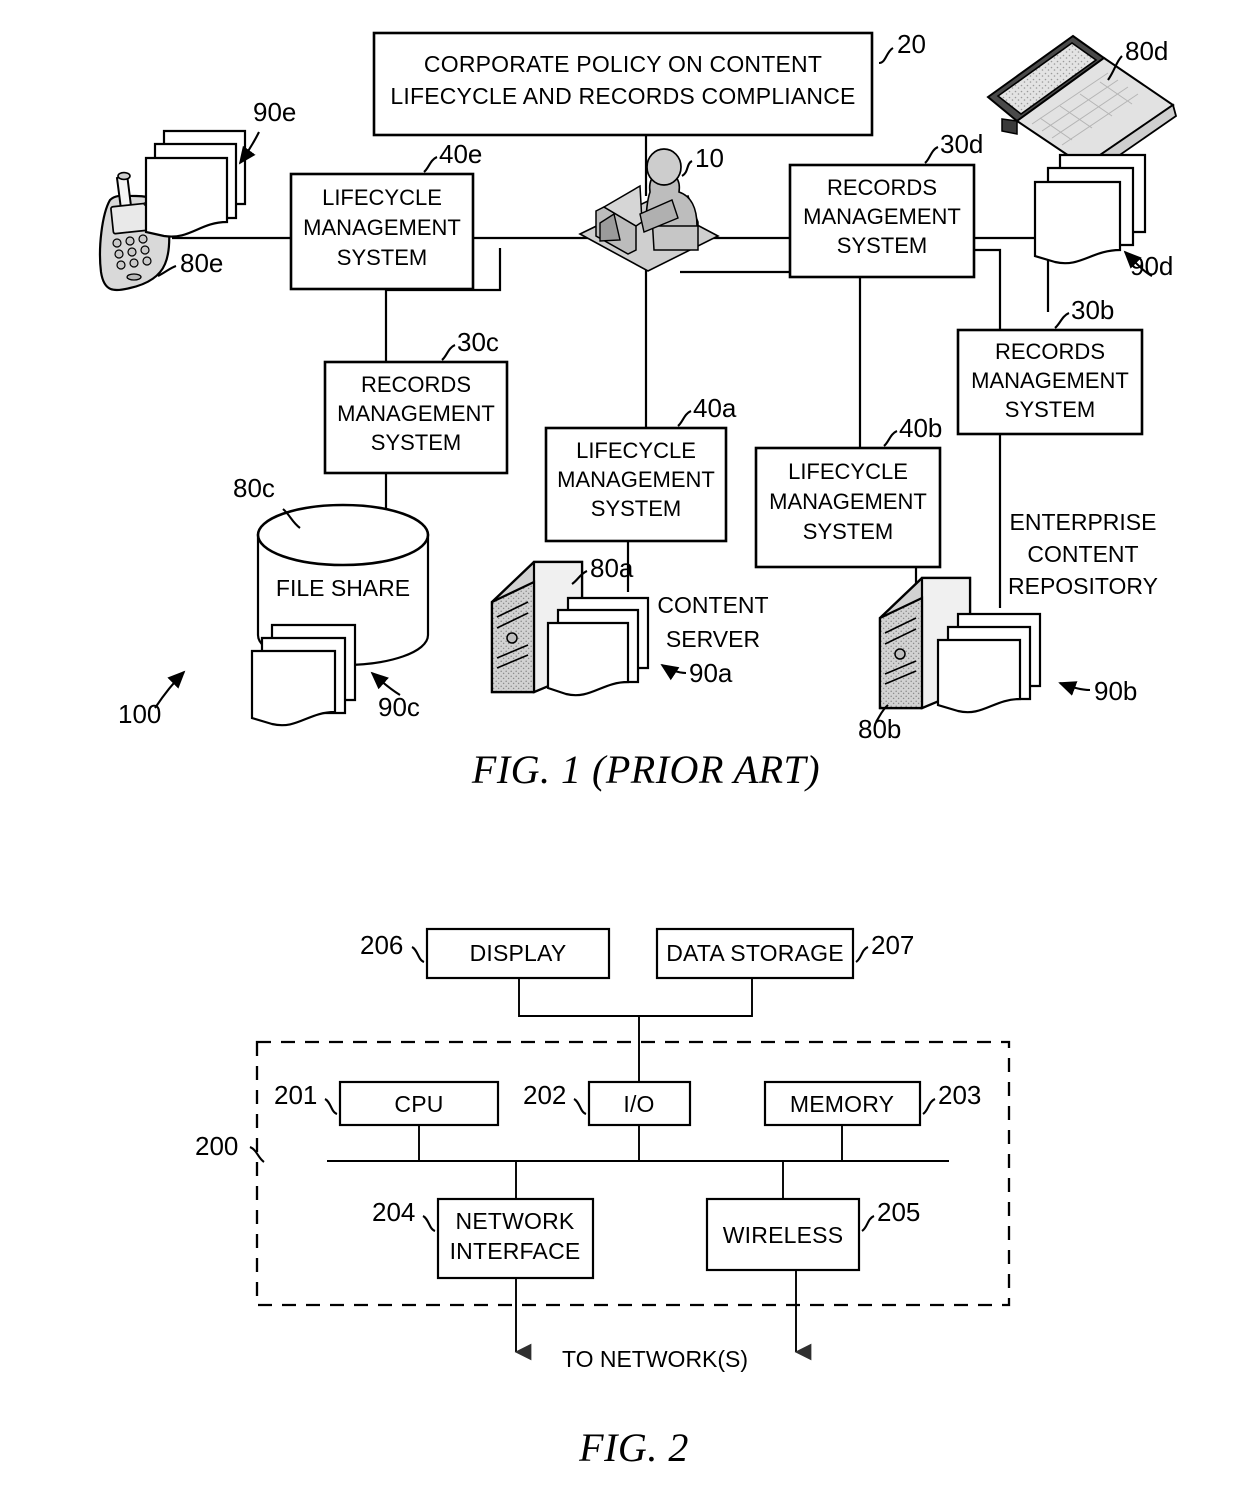  I want to click on policy-line-1: CORPORATE POLICY ON CONTENT, so click(623, 64).